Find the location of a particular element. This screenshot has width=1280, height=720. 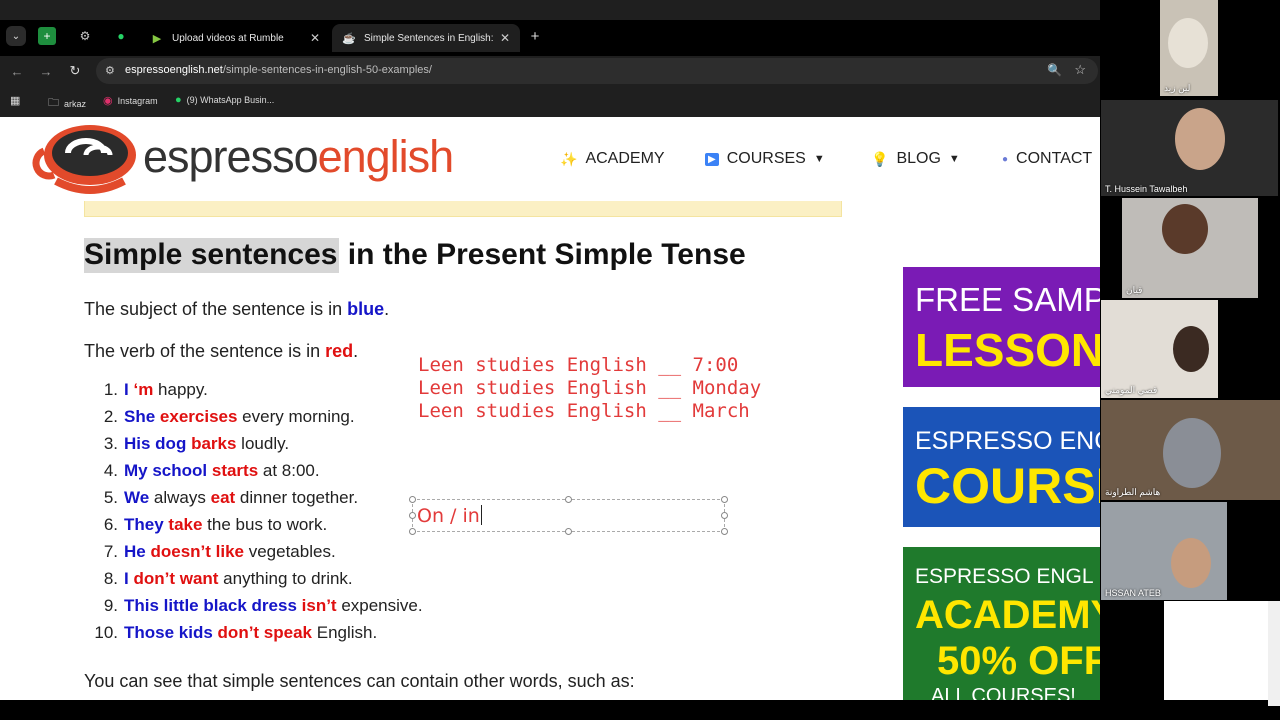

zoom-magnifier-icon: 🔍 is located at coordinates (1054, 70).